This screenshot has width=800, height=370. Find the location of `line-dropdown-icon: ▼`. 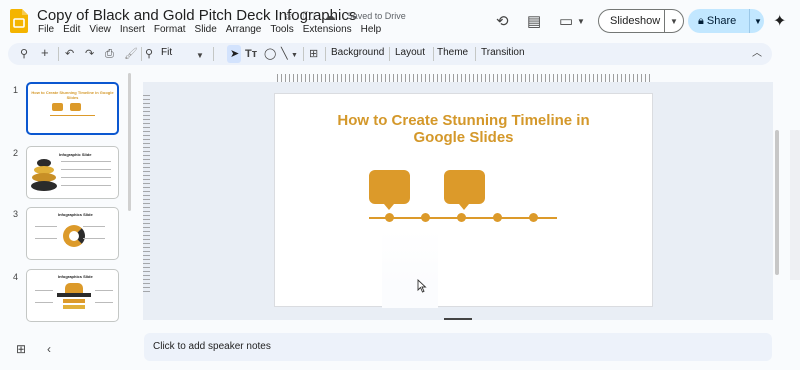

line-dropdown-icon: ▼ is located at coordinates (294, 56).